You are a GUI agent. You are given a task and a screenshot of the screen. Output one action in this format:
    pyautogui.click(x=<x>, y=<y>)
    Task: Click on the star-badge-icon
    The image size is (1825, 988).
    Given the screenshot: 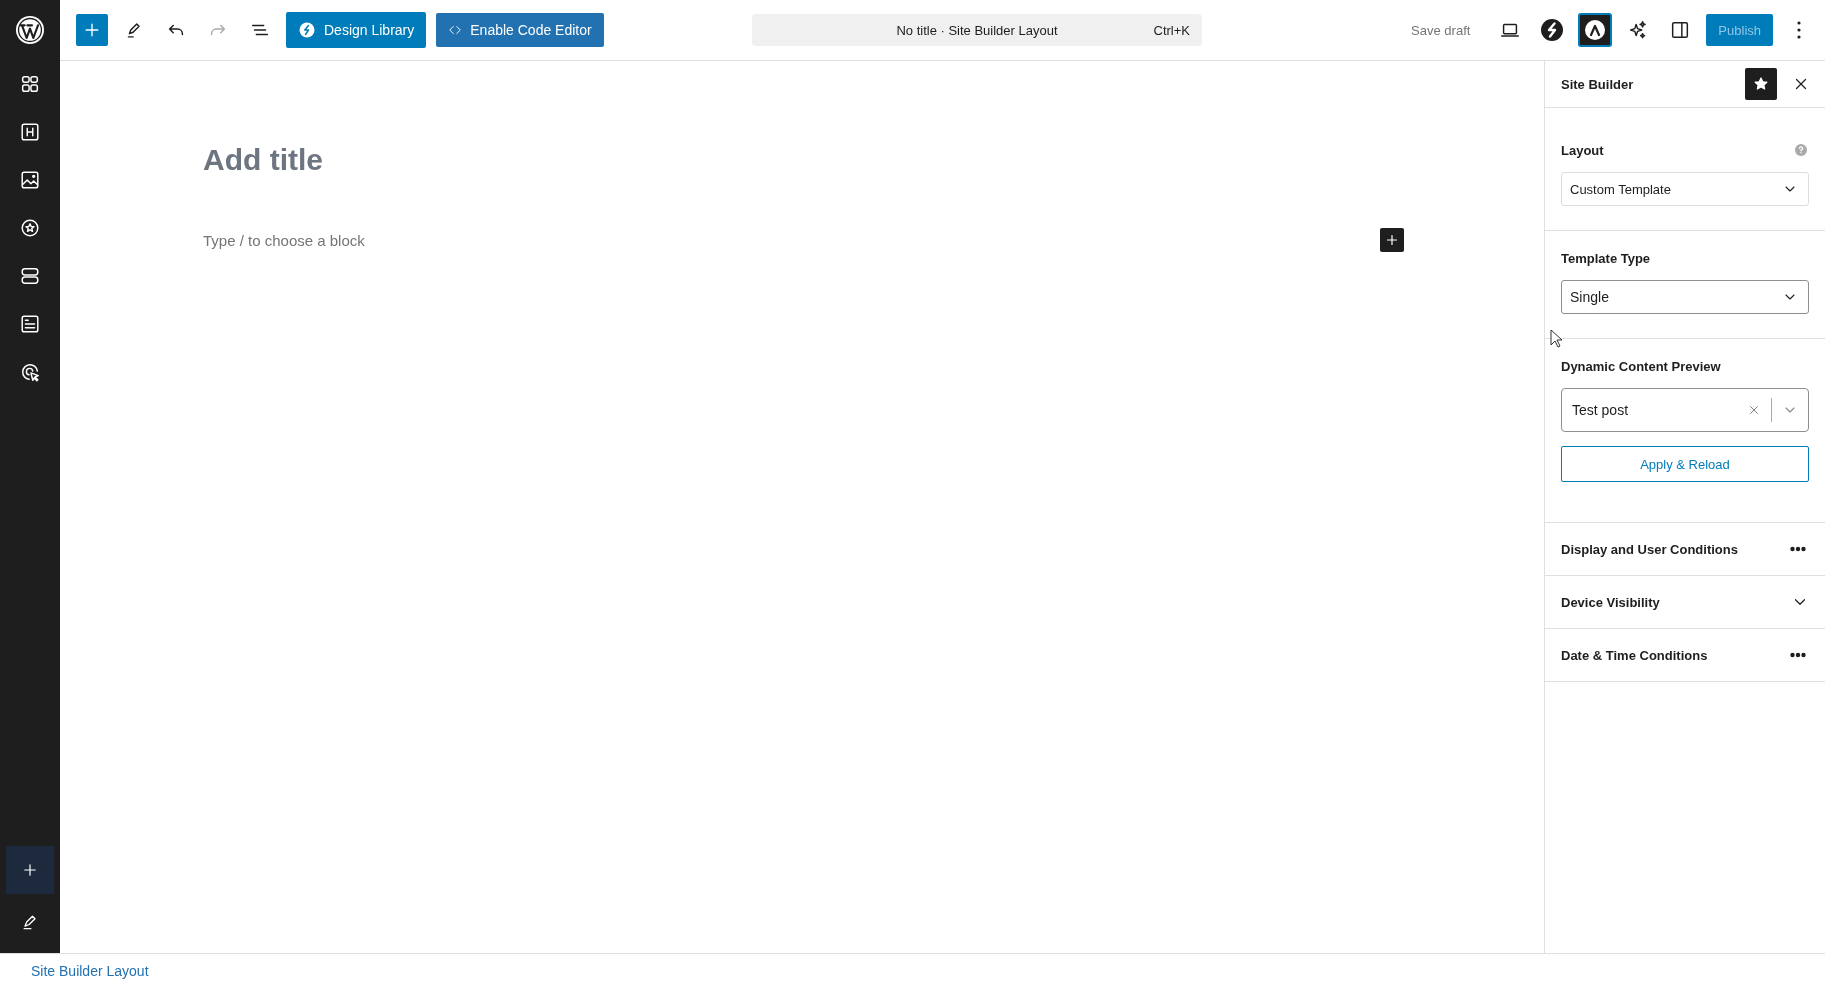 What is the action you would take?
    pyautogui.click(x=30, y=228)
    